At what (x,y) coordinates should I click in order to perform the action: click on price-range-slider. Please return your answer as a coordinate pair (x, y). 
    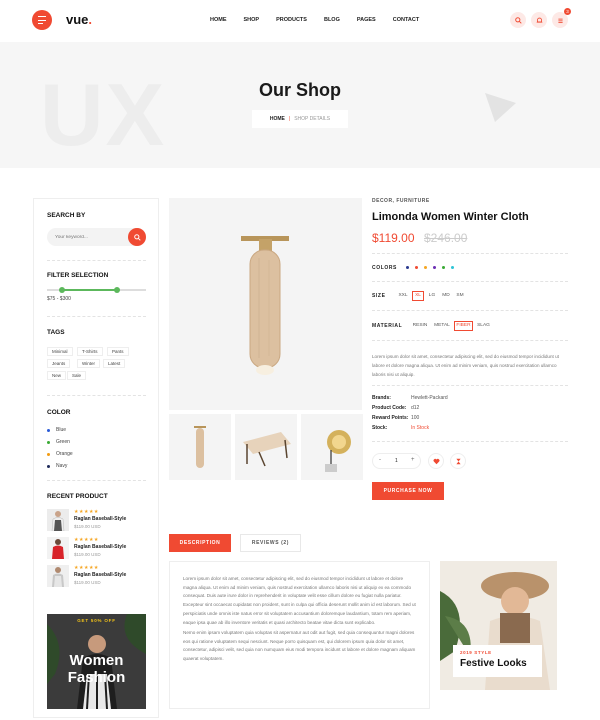
    Looking at the image, I should click on (96, 290).